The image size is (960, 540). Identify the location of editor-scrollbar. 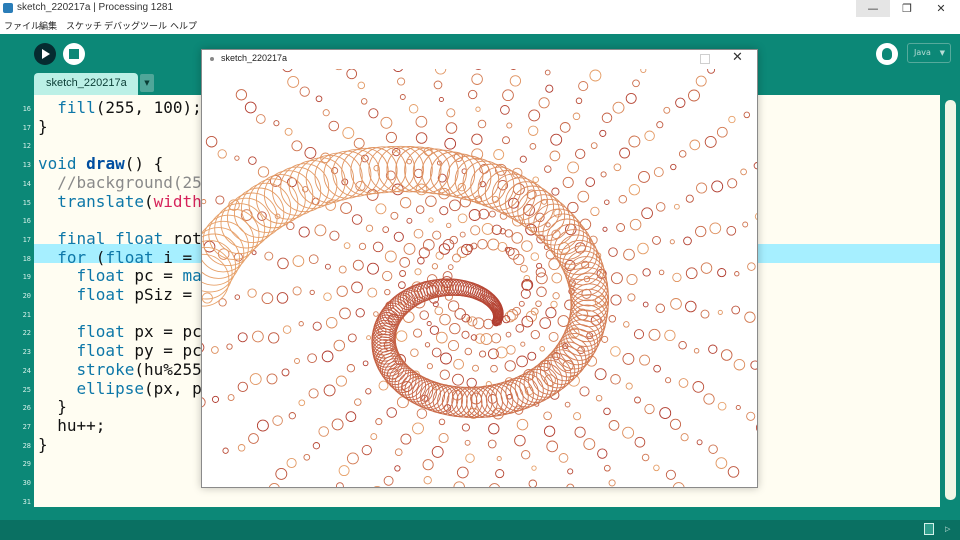
(950, 301).